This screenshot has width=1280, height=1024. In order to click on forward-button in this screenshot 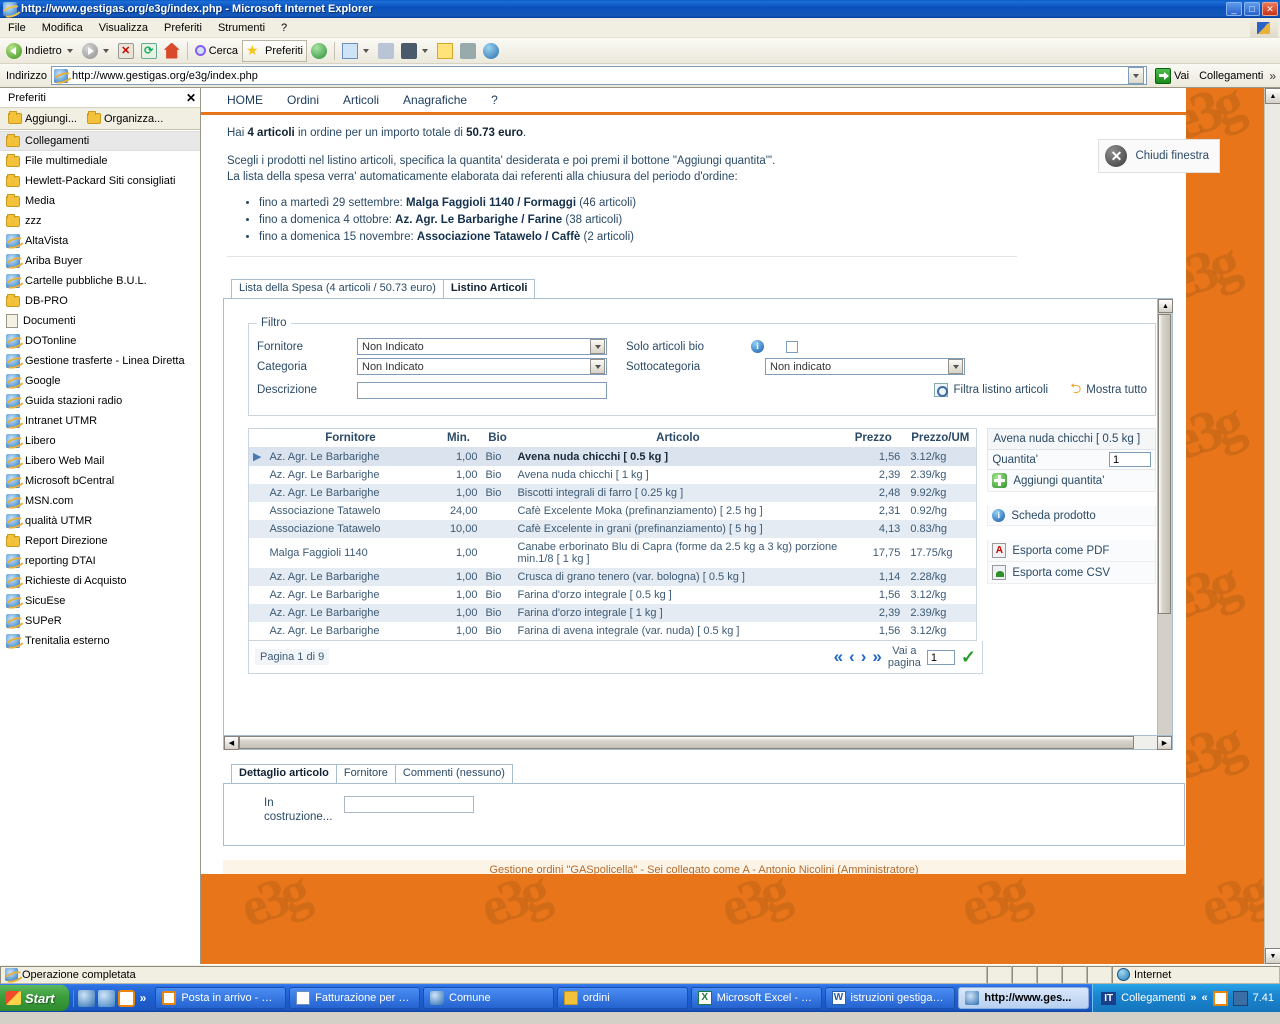, I will do `click(96, 51)`.